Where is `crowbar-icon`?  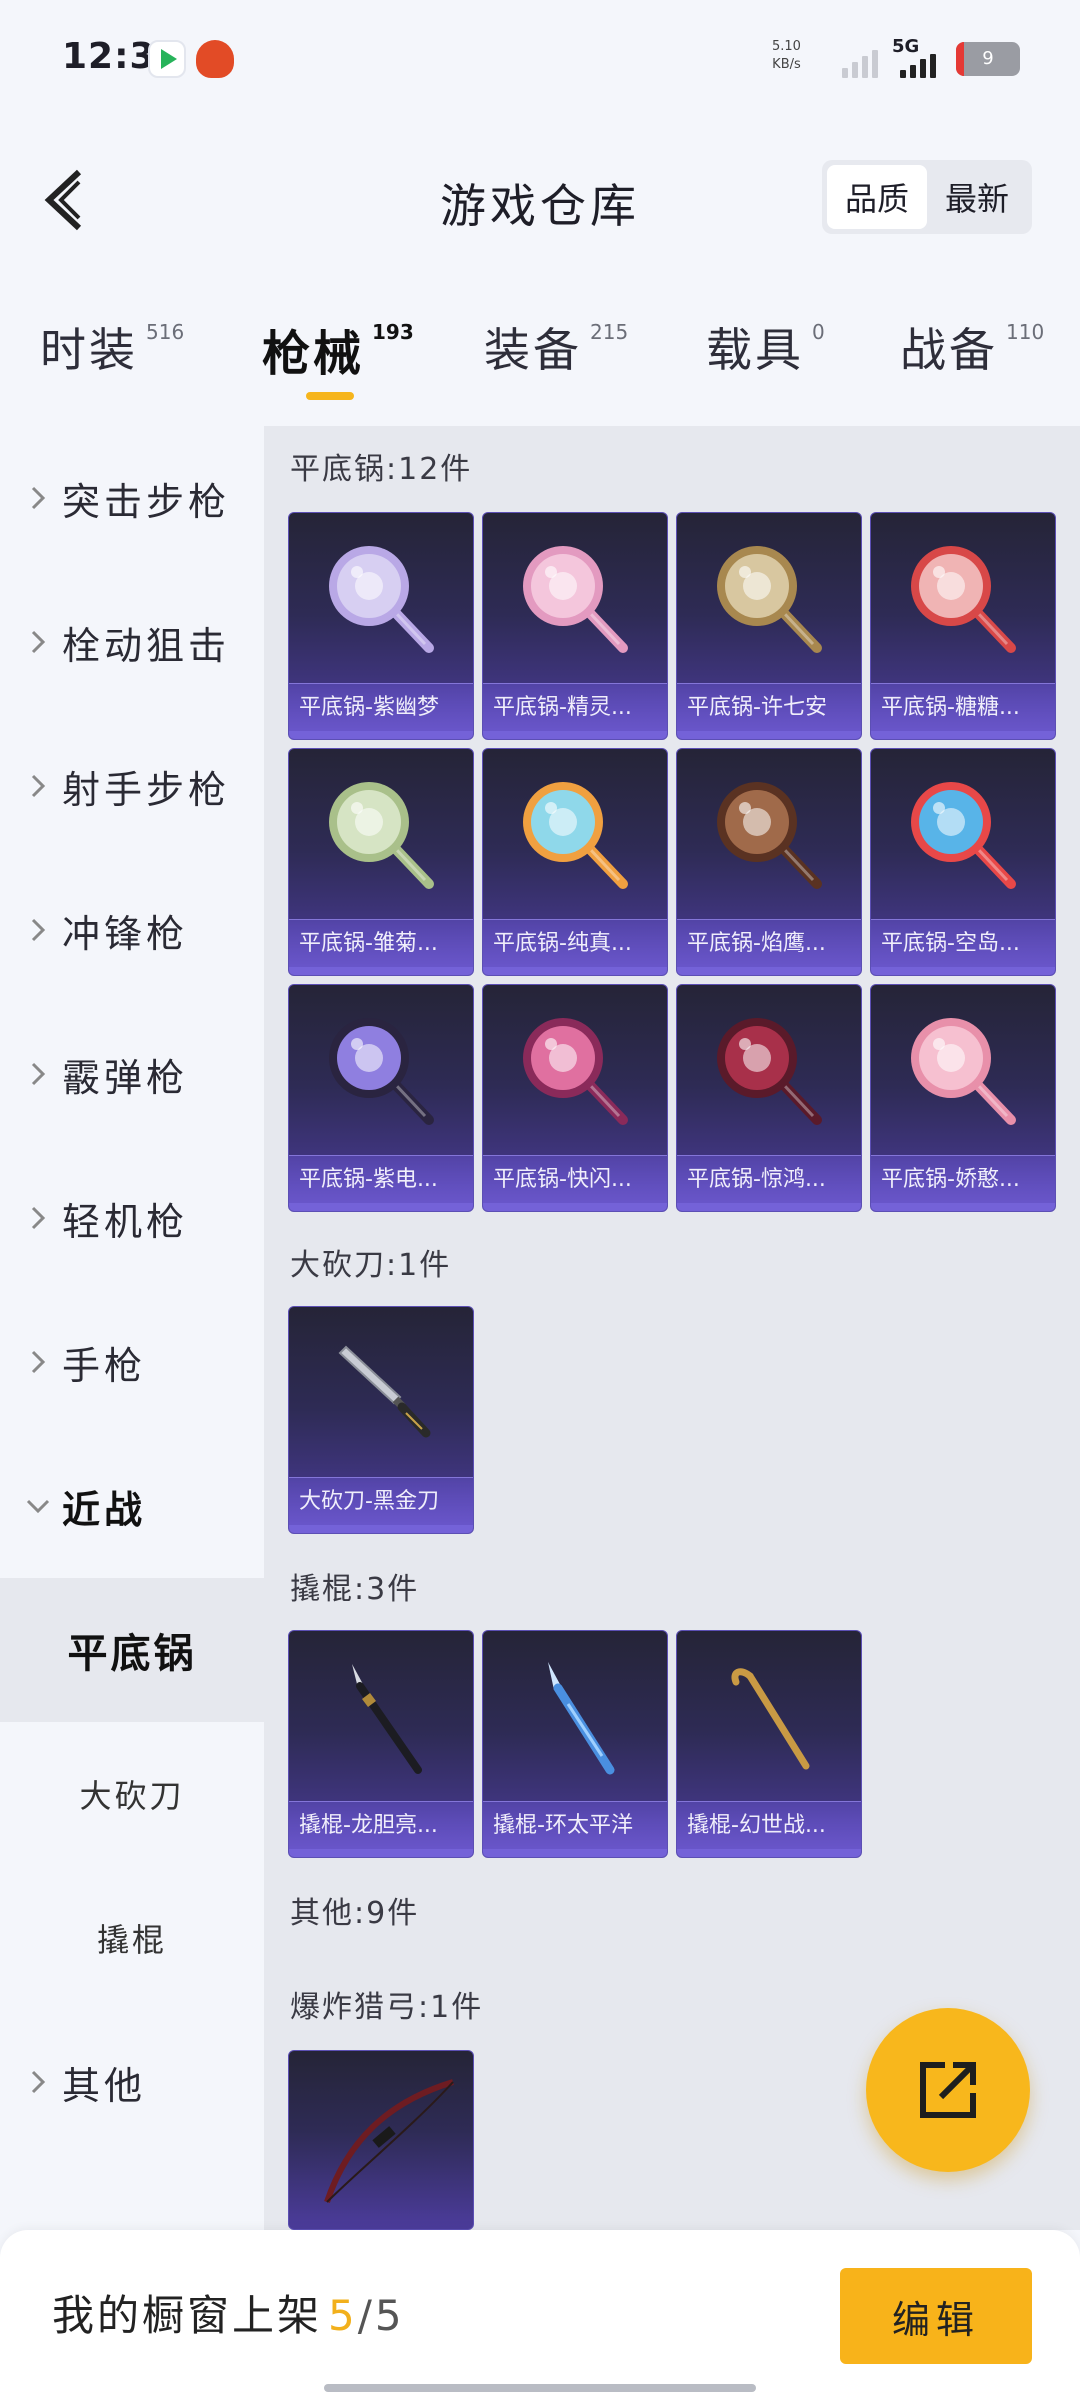 crowbar-icon is located at coordinates (769, 1717).